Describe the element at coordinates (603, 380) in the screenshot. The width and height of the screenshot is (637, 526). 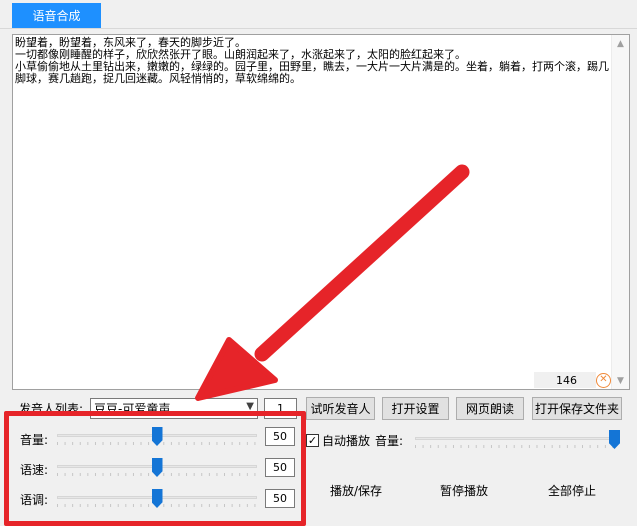
I see `clear-text-icon: ✕` at that location.